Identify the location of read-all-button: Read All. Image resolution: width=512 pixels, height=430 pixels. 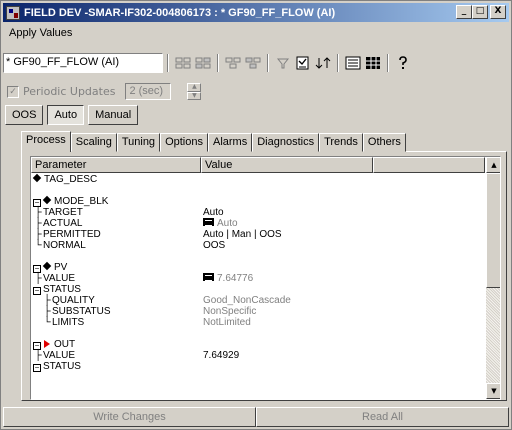
(382, 417).